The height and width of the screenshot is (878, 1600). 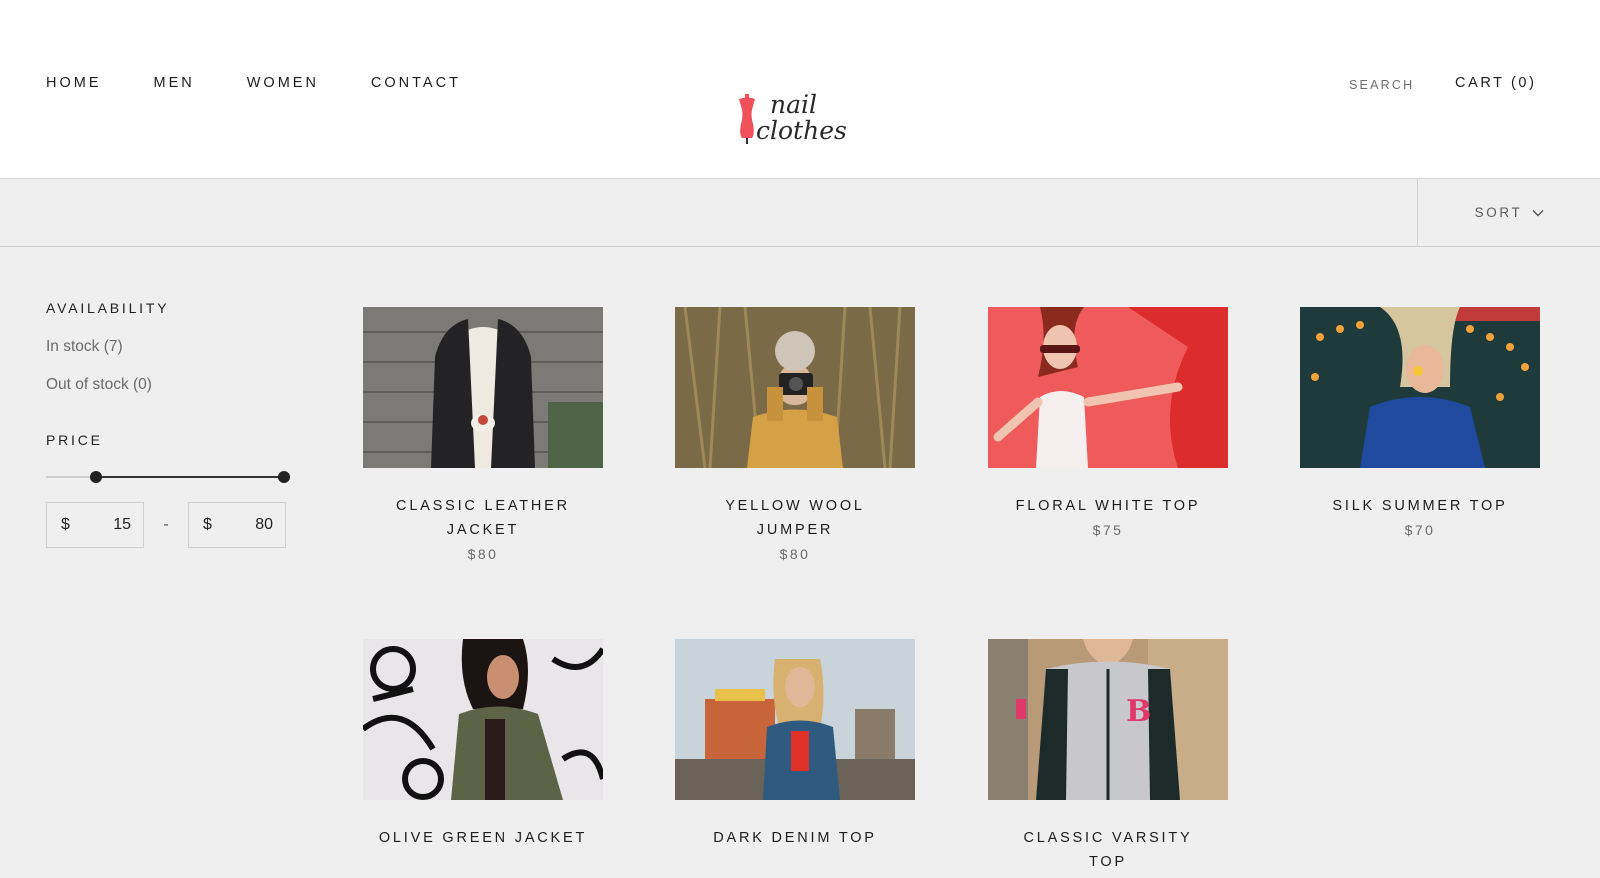 What do you see at coordinates (793, 104) in the screenshot?
I see `logo-line-1: nail` at bounding box center [793, 104].